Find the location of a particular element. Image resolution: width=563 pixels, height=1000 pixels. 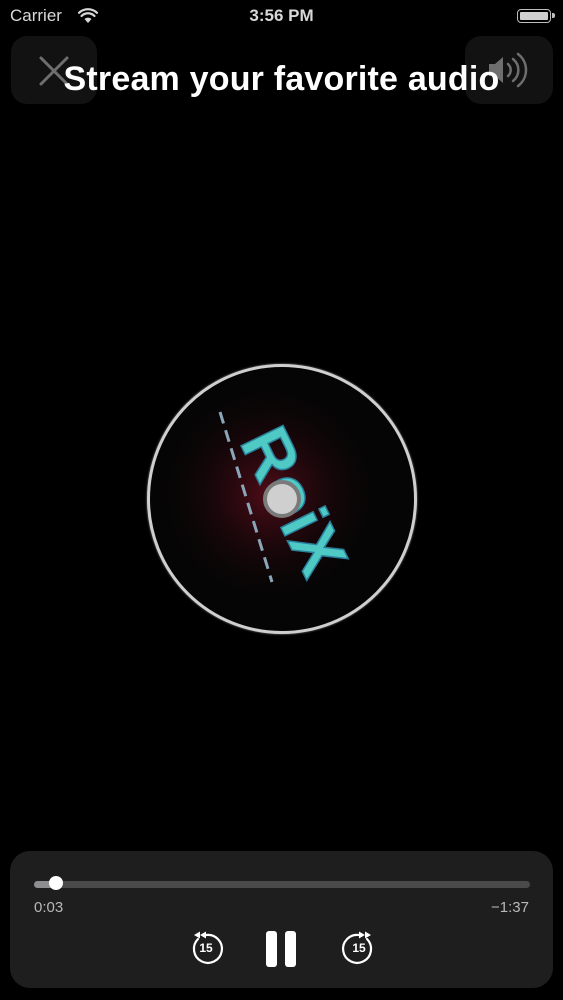

status-bar: Carrier 3:56 PM is located at coordinates (281, 16).